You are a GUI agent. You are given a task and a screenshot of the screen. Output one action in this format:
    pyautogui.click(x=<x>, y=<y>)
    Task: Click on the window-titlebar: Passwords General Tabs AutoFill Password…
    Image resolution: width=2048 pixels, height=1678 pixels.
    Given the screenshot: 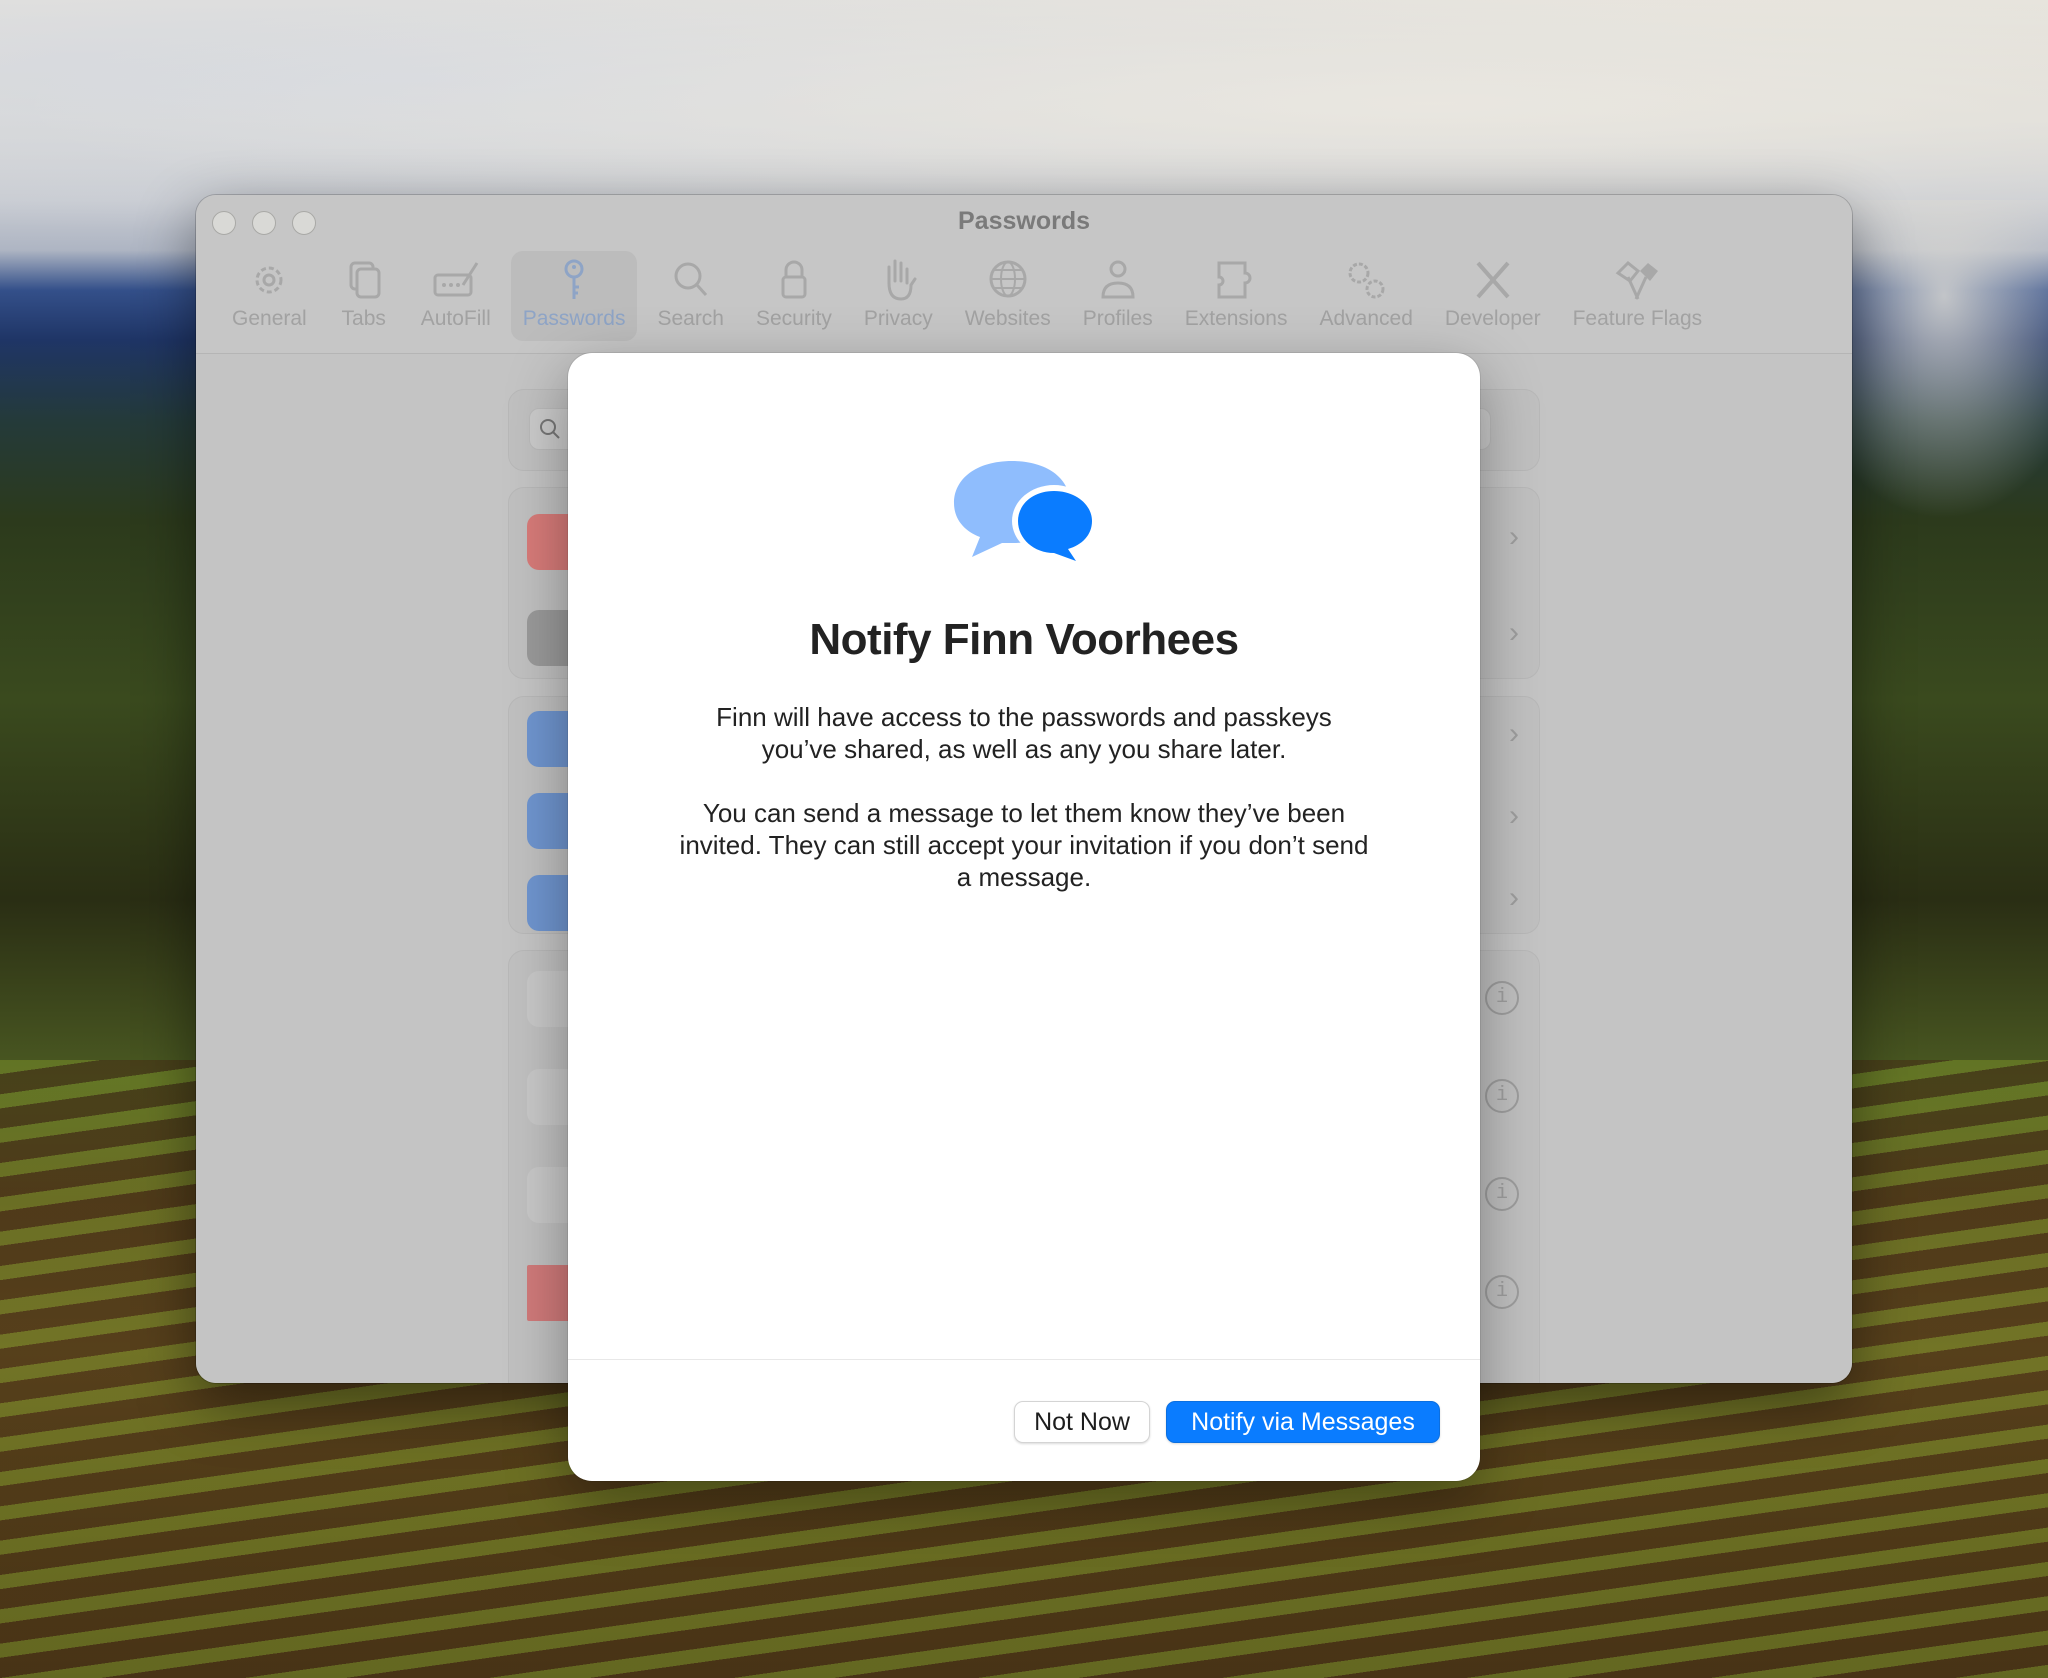 What is the action you would take?
    pyautogui.click(x=1024, y=274)
    